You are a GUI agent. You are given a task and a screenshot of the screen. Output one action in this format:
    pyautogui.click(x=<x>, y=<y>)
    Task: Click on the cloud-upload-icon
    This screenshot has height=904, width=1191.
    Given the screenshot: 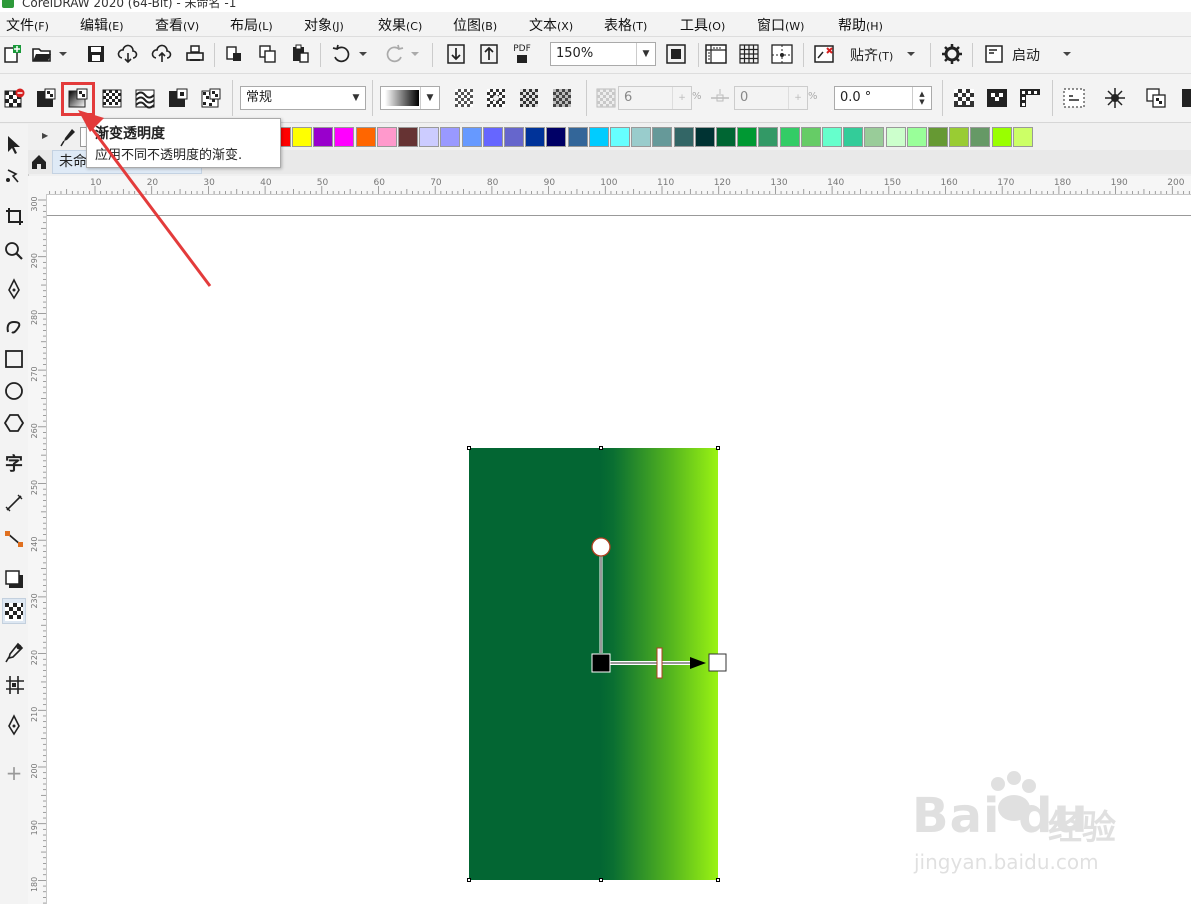 What is the action you would take?
    pyautogui.click(x=162, y=54)
    